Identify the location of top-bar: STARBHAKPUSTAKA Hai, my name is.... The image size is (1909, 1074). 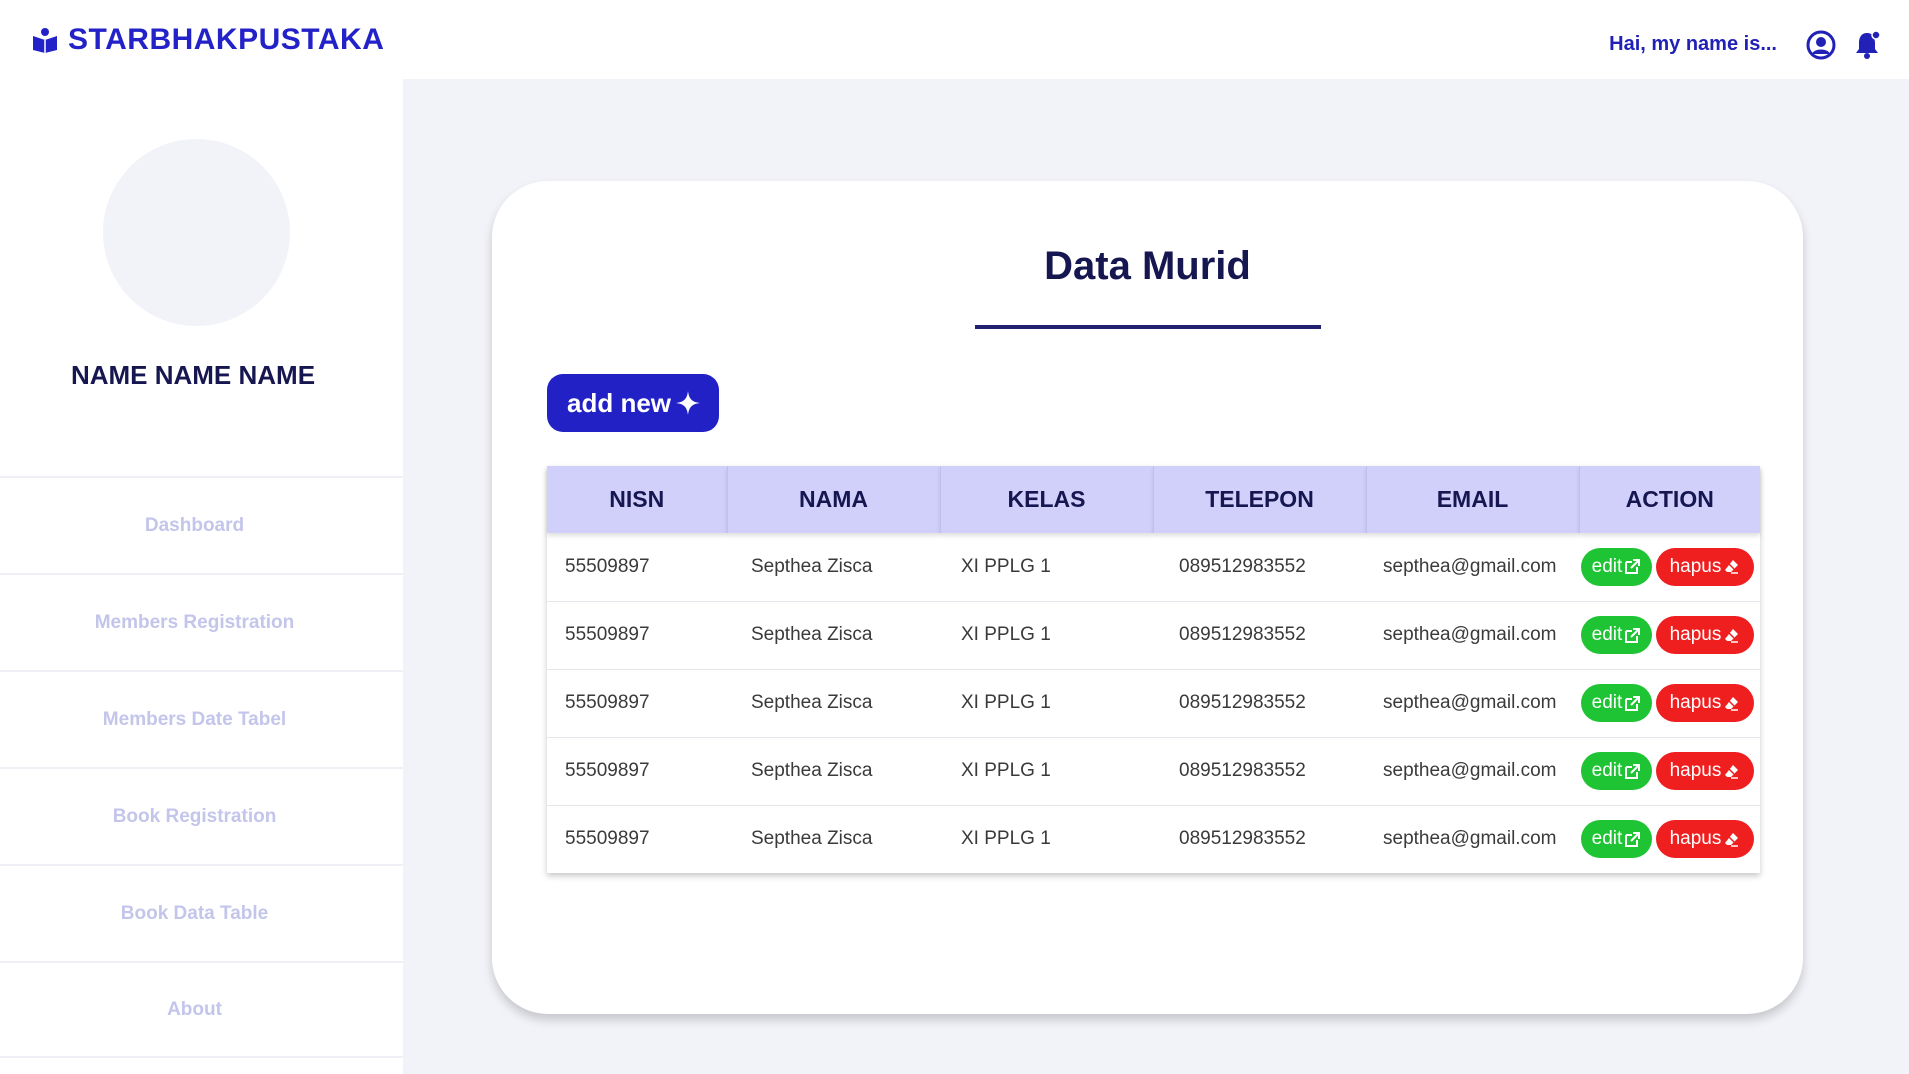
(954, 39).